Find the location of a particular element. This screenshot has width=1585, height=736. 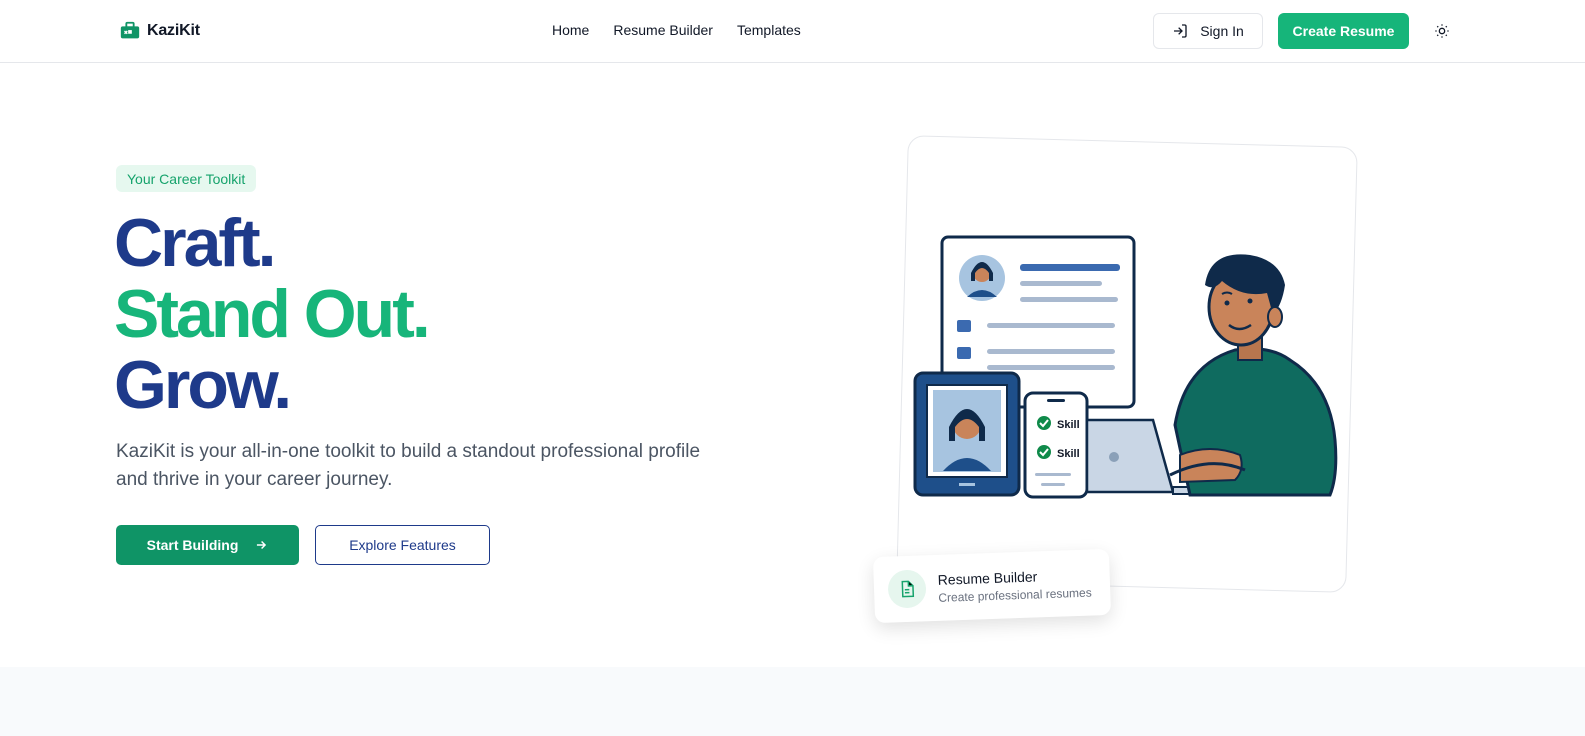

headline-line-3: Grow. is located at coordinates (203, 385).